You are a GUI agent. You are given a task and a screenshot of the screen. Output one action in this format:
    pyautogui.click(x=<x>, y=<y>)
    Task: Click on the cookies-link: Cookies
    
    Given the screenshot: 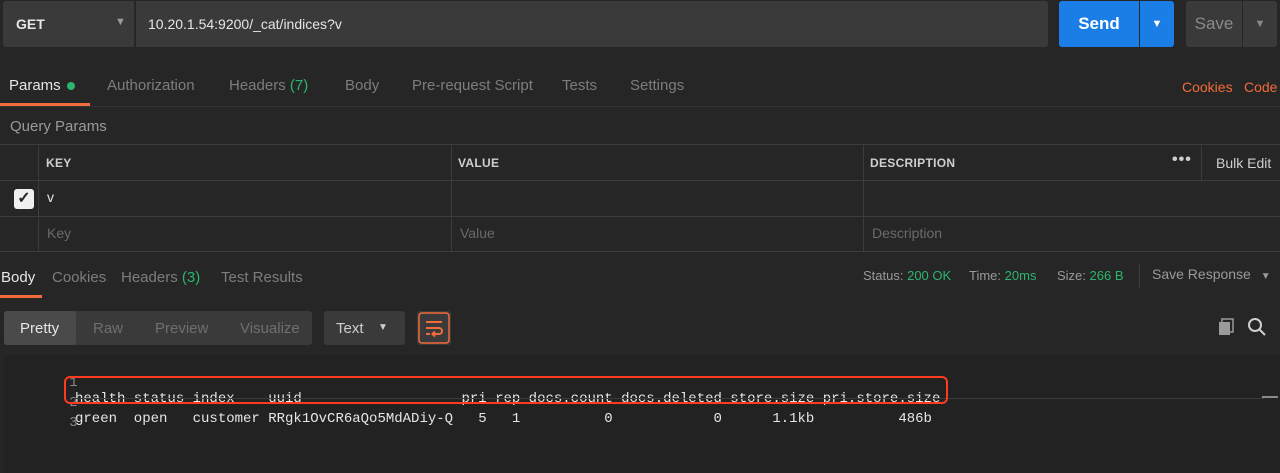 What is the action you would take?
    pyautogui.click(x=1207, y=87)
    